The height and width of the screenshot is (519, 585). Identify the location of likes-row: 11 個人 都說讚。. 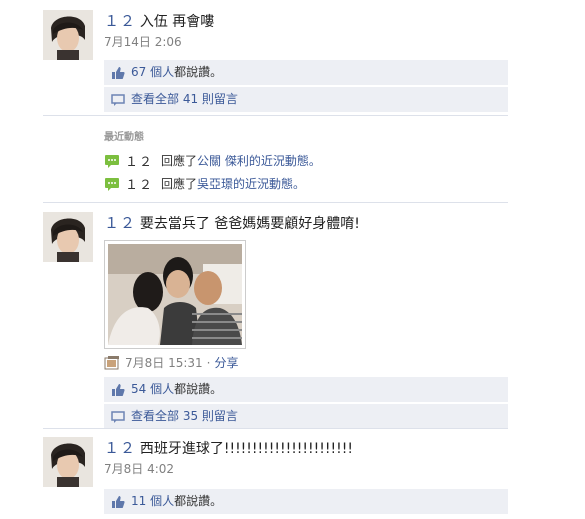
(306, 501).